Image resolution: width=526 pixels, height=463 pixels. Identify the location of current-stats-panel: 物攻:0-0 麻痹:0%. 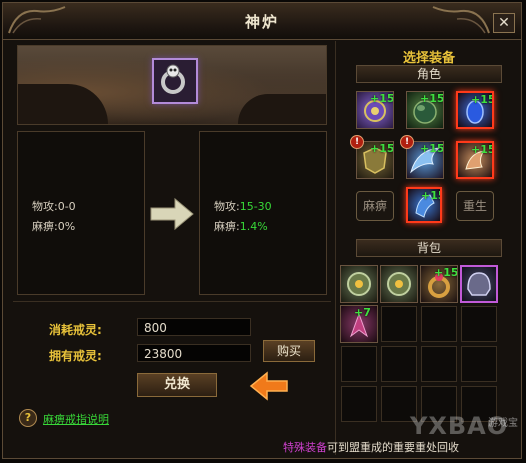
(81, 213).